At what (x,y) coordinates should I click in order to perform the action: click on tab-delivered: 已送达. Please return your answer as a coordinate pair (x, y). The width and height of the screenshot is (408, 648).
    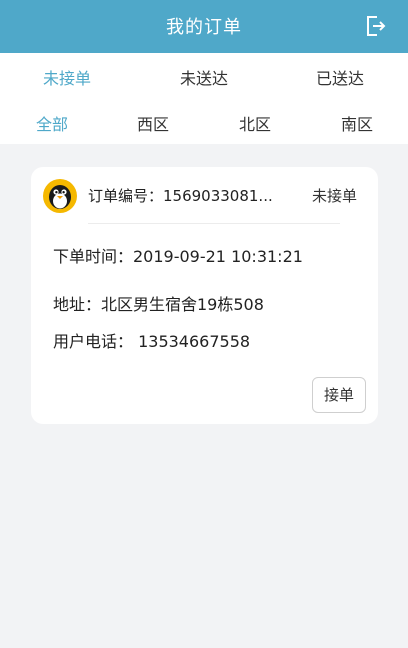
    Looking at the image, I should click on (340, 77).